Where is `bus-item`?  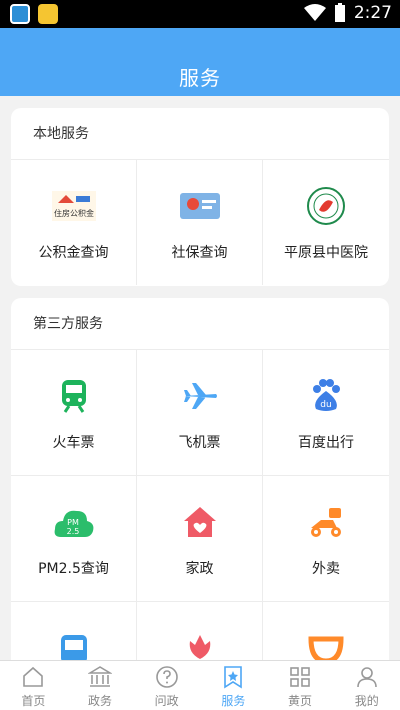
bus-item is located at coordinates (74, 631).